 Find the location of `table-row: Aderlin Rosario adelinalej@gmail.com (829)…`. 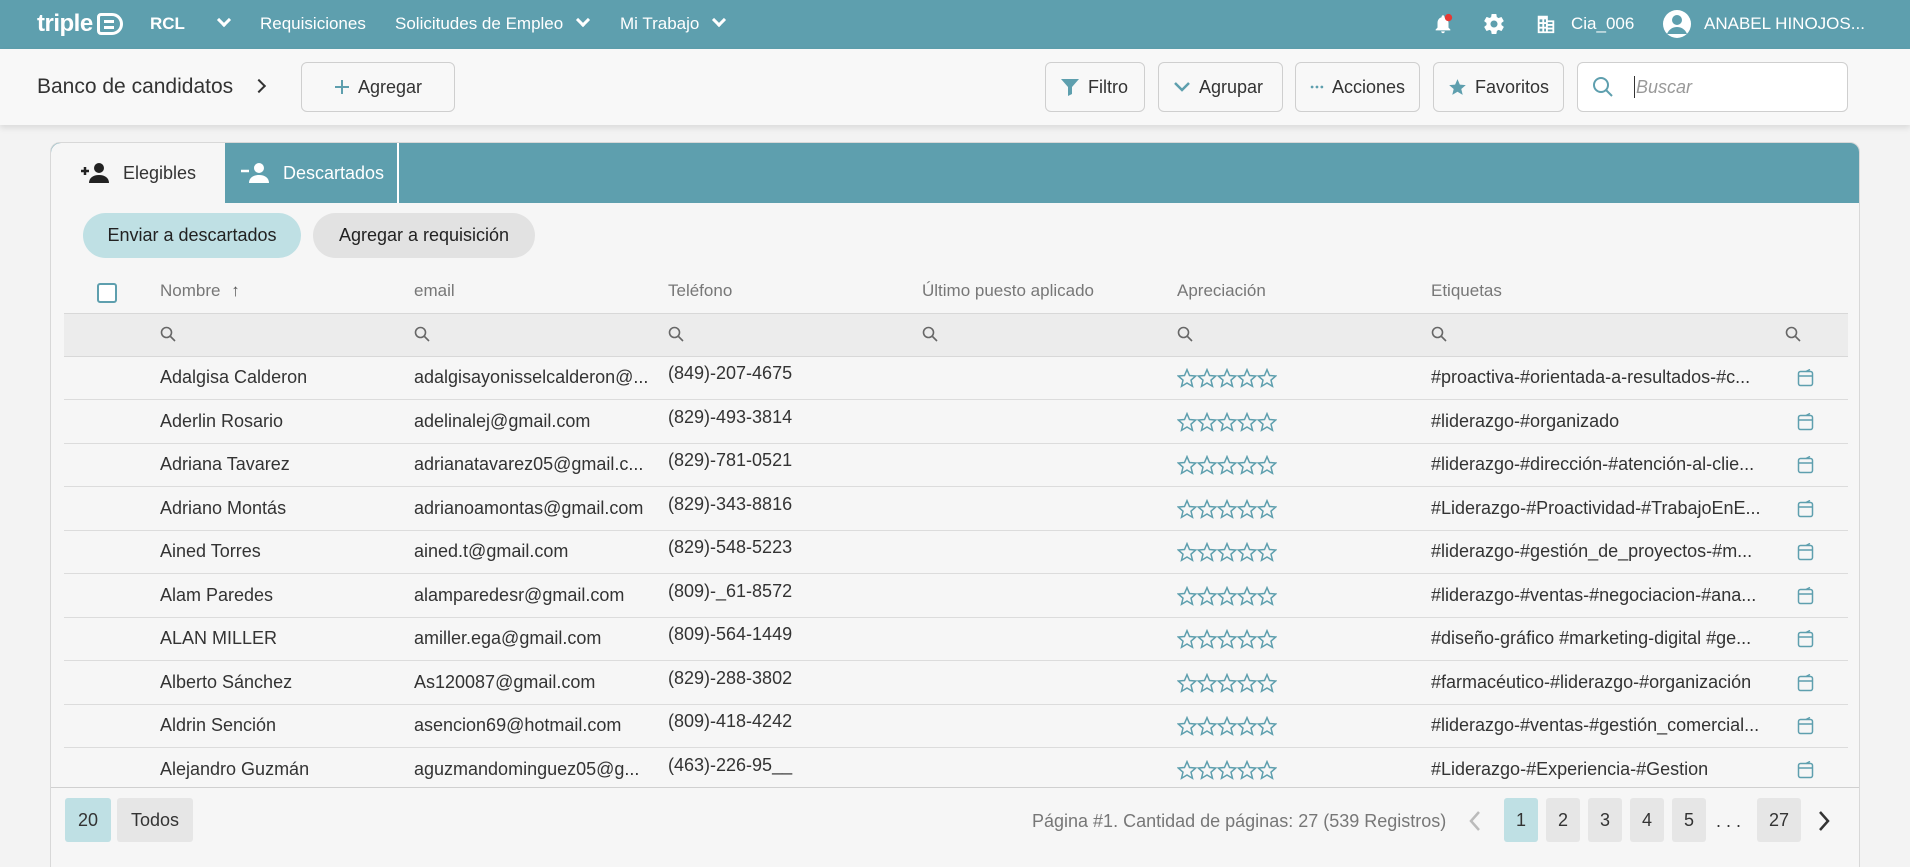

table-row: Aderlin Rosario adelinalej@gmail.com (829)… is located at coordinates (956, 422).